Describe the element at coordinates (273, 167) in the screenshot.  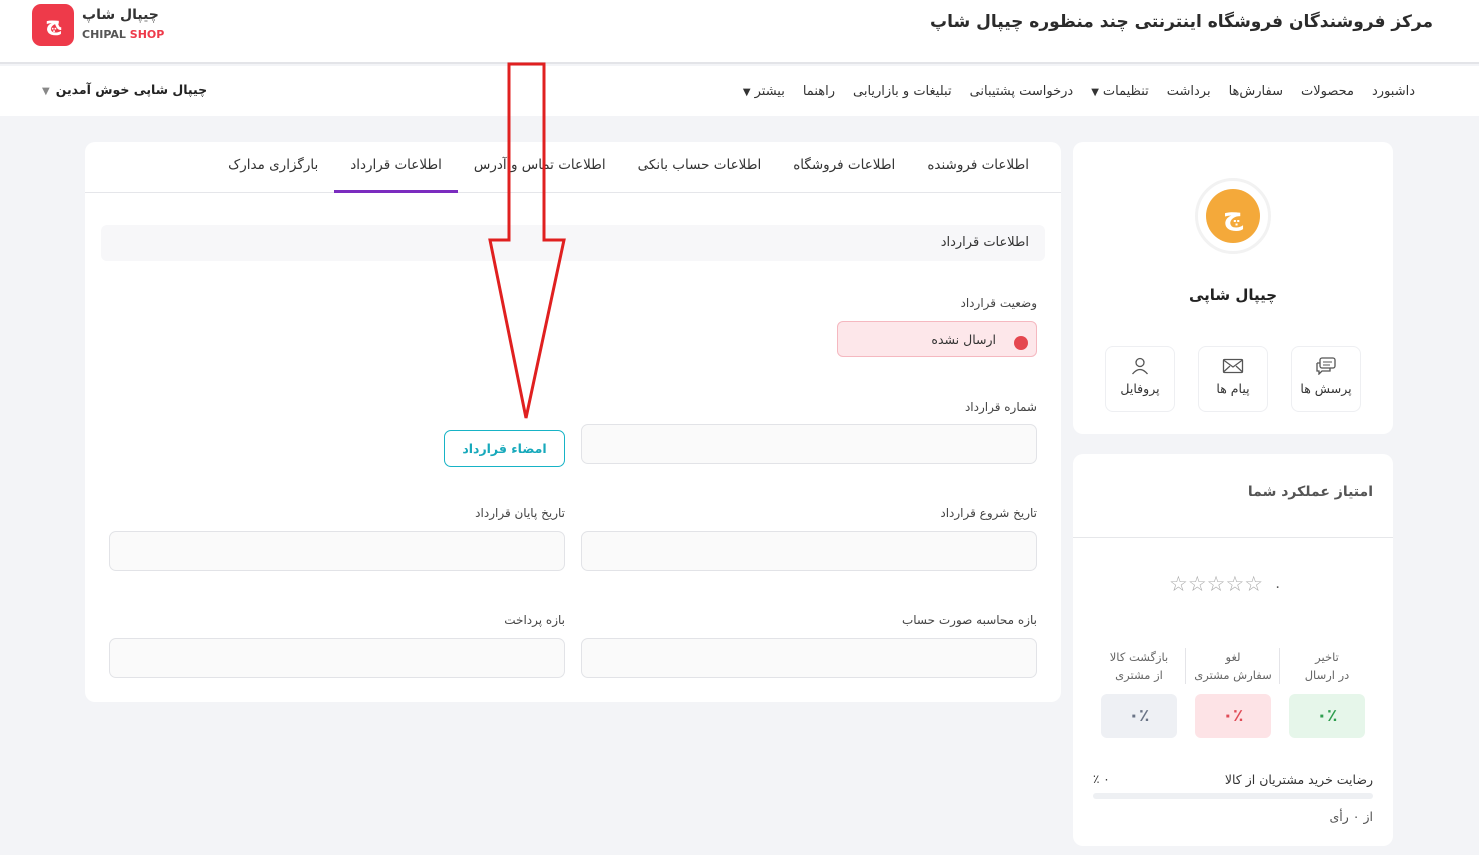
I see `tab-upload-documents: بارگزاری مدارک` at that location.